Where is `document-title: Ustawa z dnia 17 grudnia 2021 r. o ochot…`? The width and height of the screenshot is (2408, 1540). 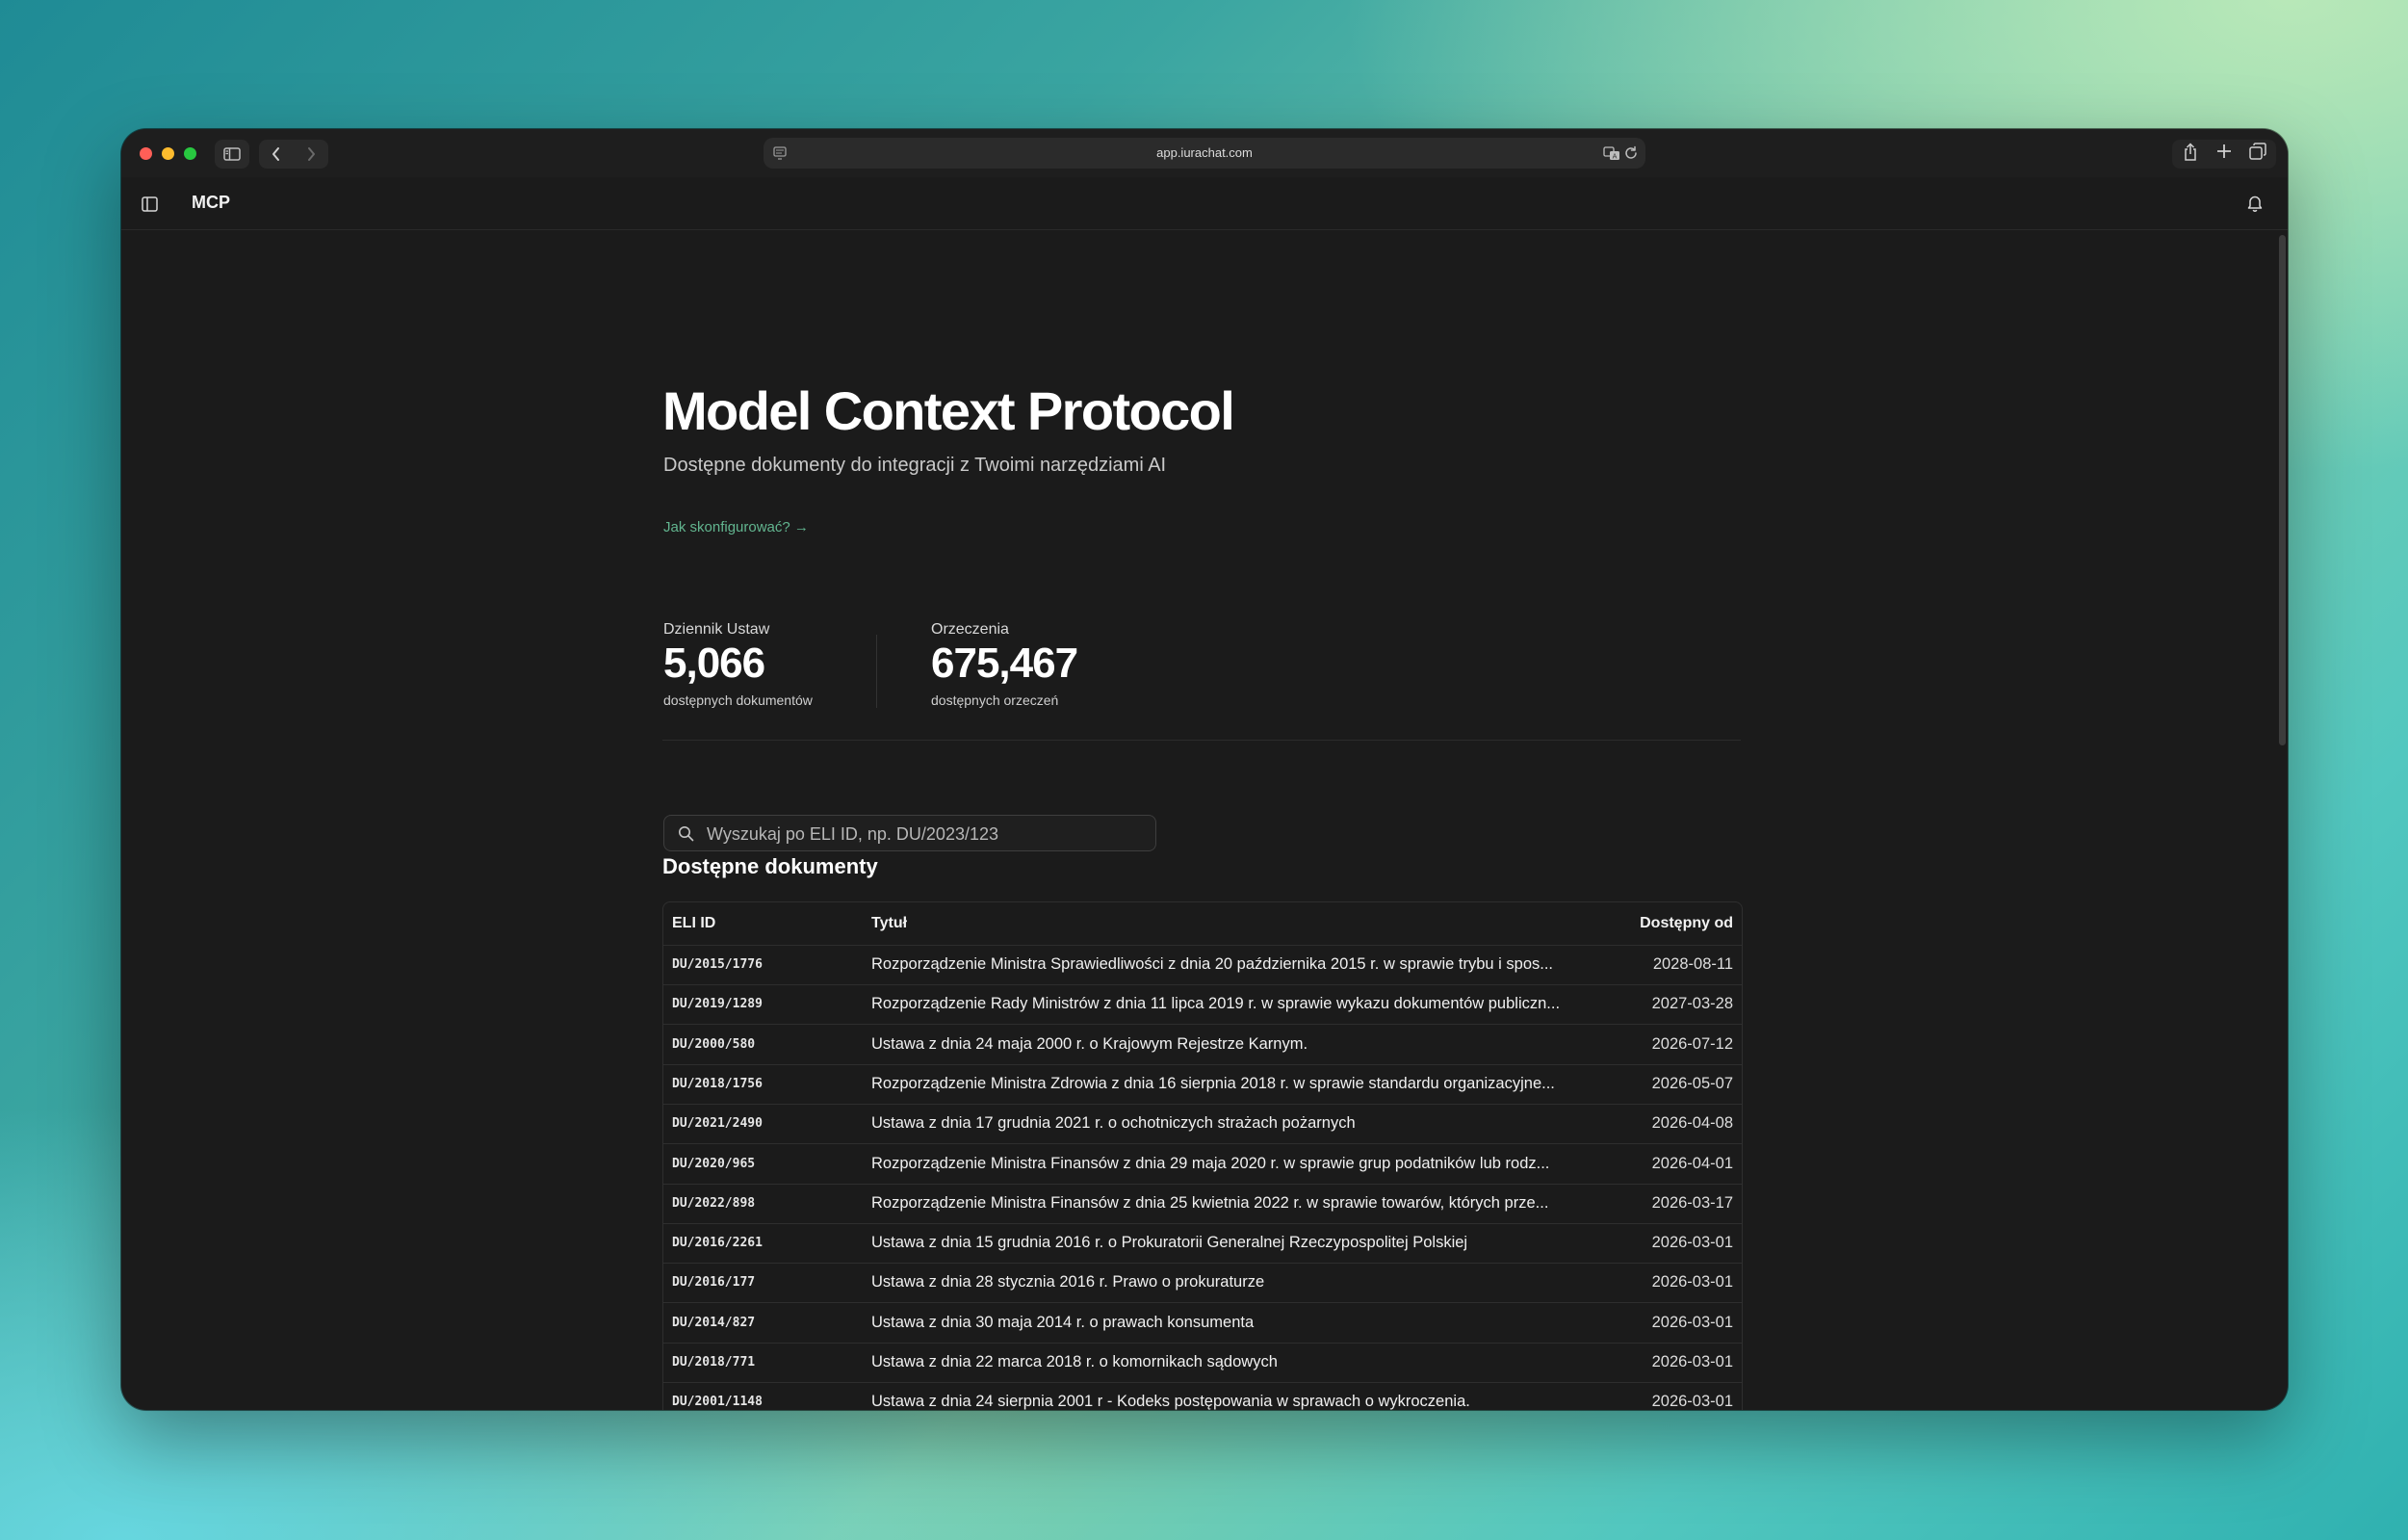 document-title: Ustawa z dnia 17 grudnia 2021 r. o ochot… is located at coordinates (1113, 1123).